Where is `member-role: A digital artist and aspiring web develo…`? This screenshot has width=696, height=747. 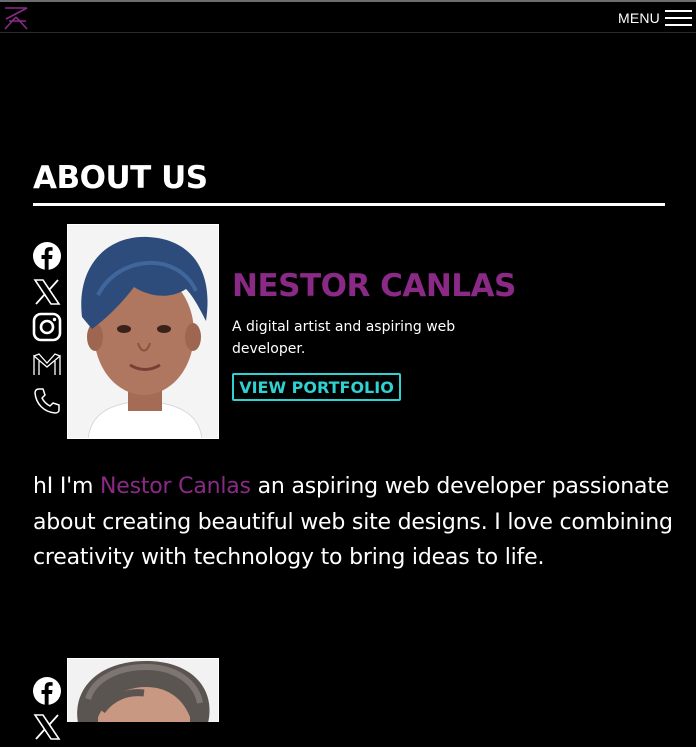
member-role: A digital artist and aspiring web develo… is located at coordinates (344, 338).